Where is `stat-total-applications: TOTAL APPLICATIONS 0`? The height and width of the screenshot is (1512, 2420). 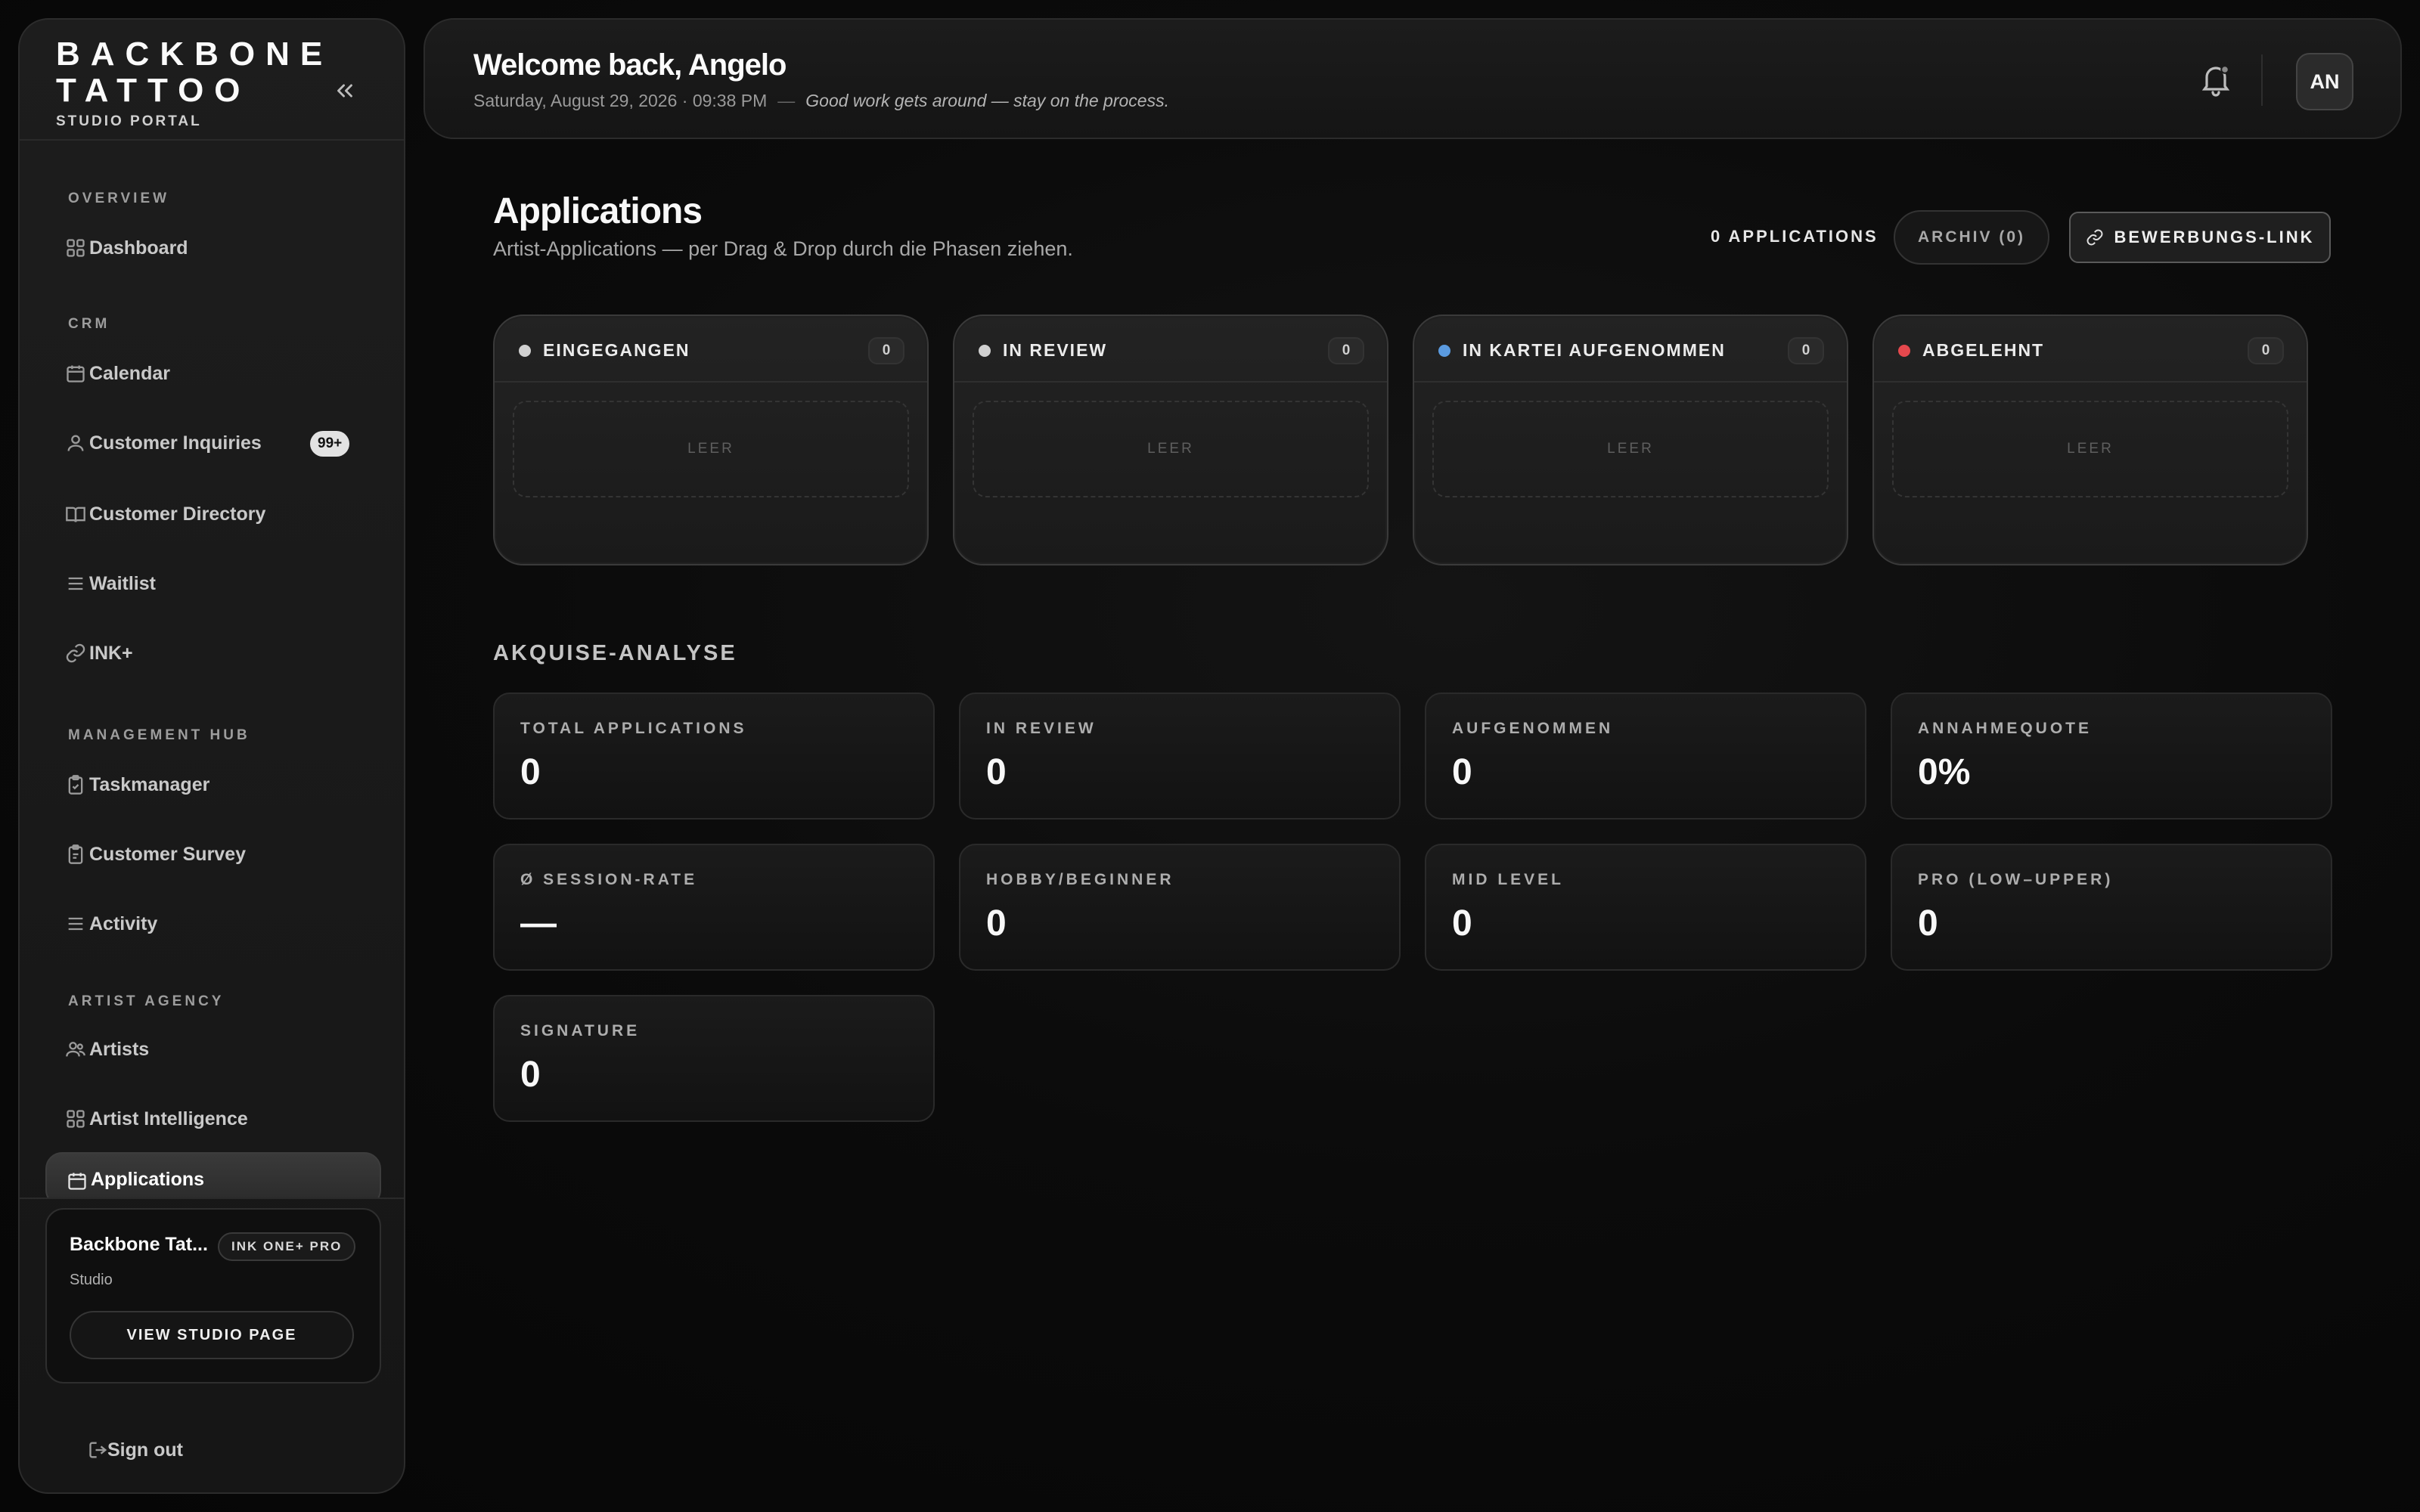
stat-total-applications: TOTAL APPLICATIONS 0 is located at coordinates (714, 756).